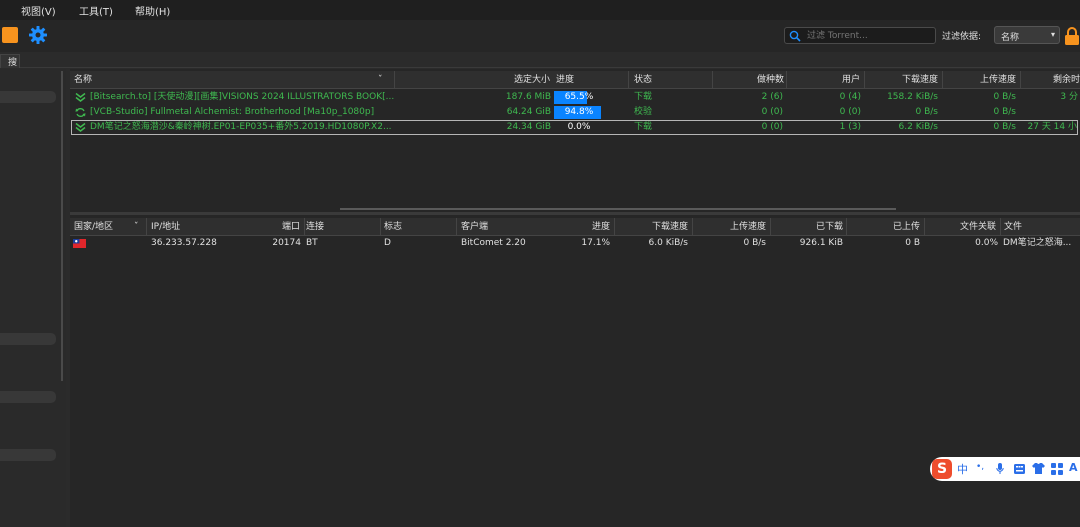 The width and height of the screenshot is (1080, 527). I want to click on col-down-speed: 下载速度, so click(910, 80).